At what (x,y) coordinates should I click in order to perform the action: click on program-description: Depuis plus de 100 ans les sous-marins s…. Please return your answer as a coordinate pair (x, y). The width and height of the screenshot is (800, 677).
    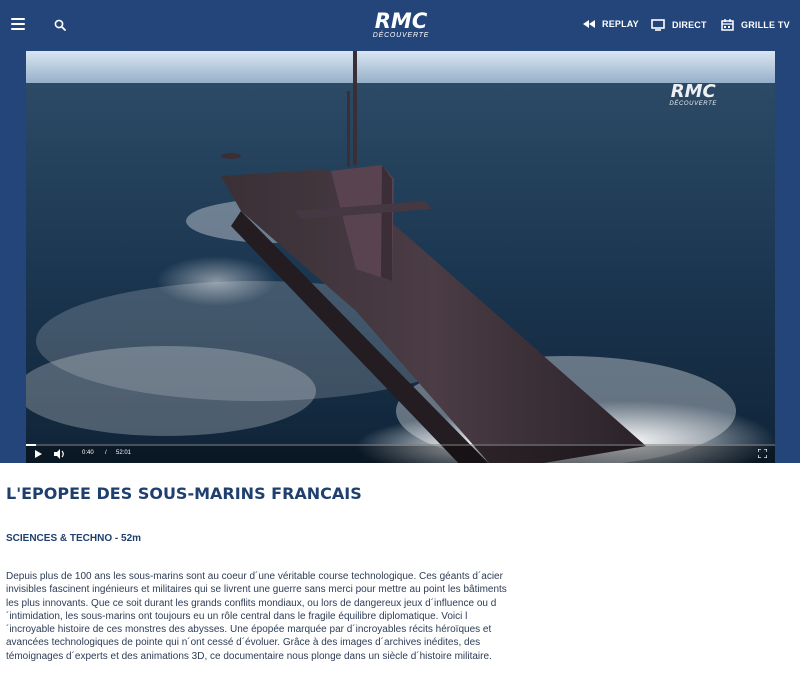
    Looking at the image, I should click on (256, 616).